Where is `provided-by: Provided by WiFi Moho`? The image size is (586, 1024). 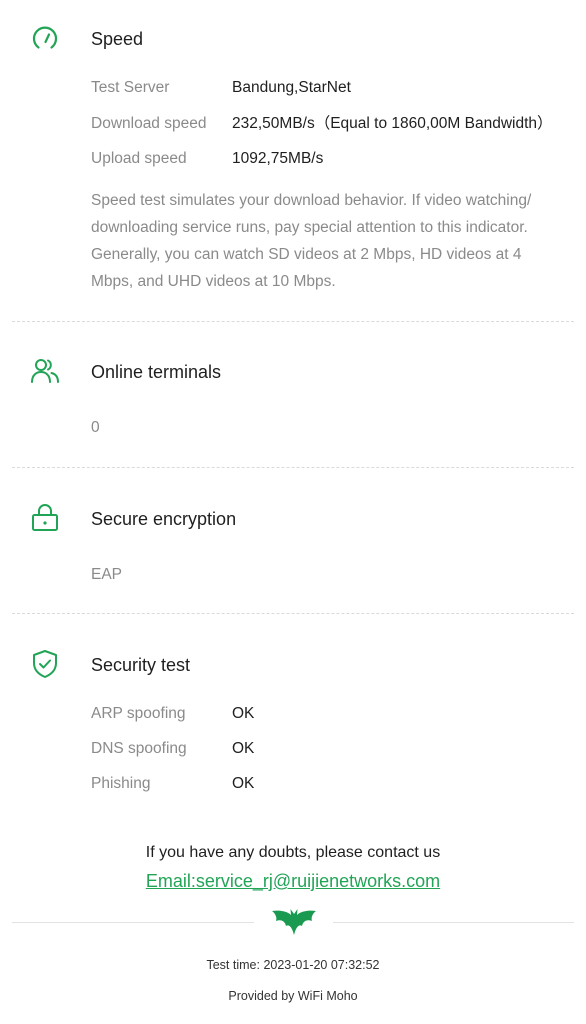
provided-by: Provided by WiFi Moho is located at coordinates (293, 996).